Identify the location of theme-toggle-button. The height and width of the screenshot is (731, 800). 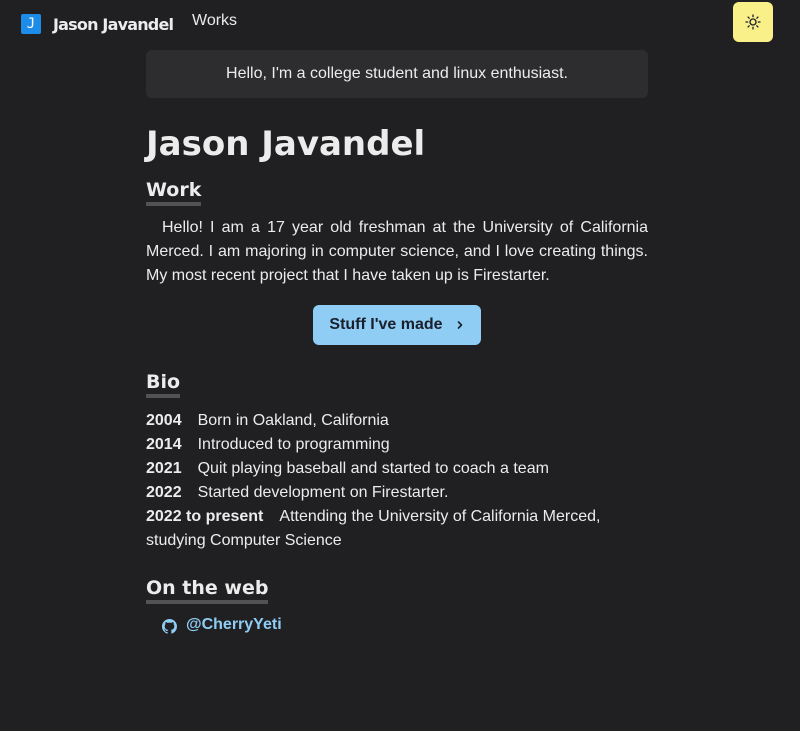
(753, 22).